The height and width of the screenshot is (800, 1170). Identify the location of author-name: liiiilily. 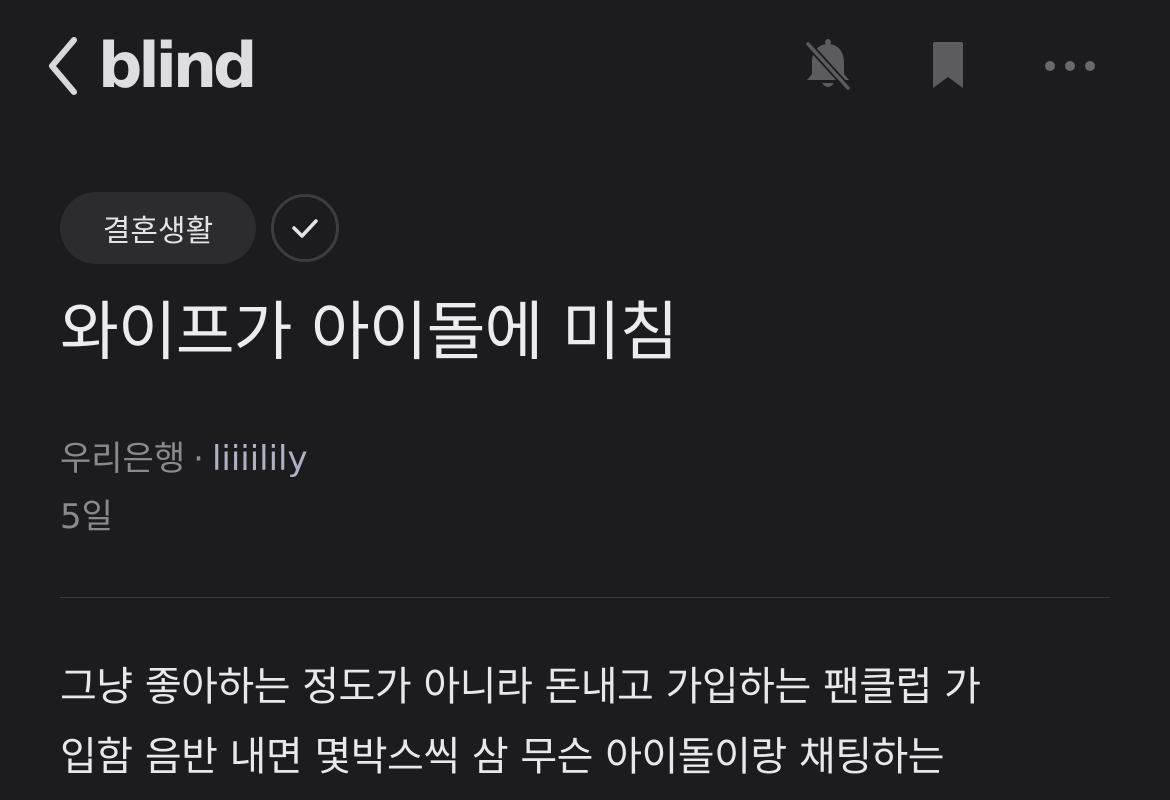
(260, 459).